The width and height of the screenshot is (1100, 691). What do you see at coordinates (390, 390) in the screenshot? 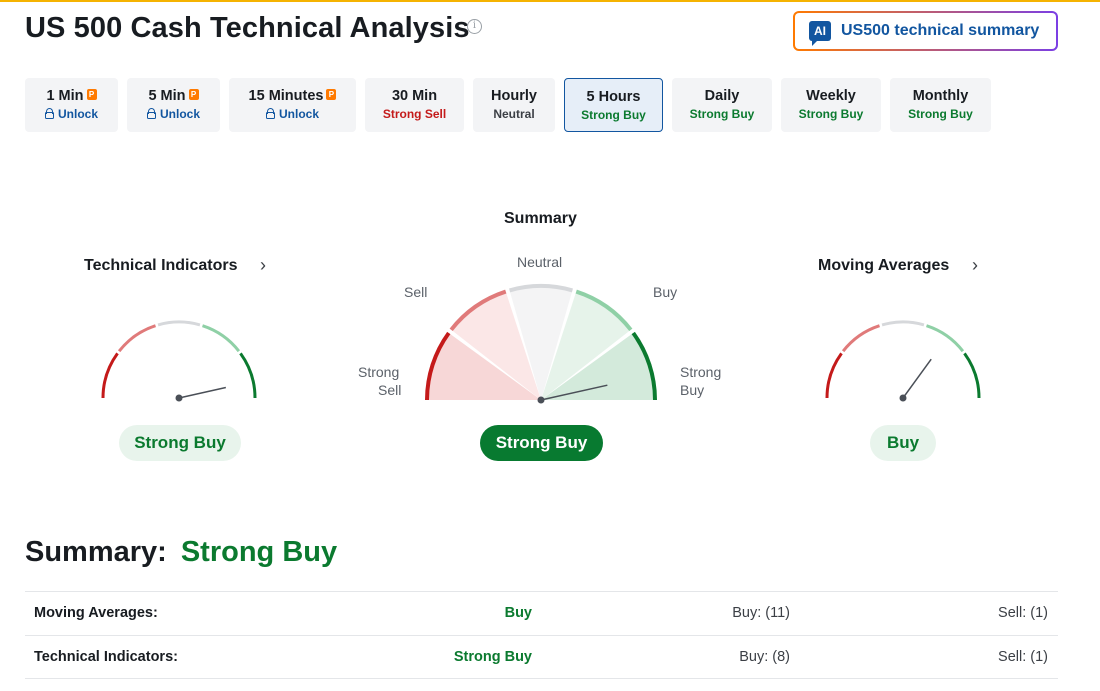
I see `gauge-label-strong-sell-line2: Sell` at bounding box center [390, 390].